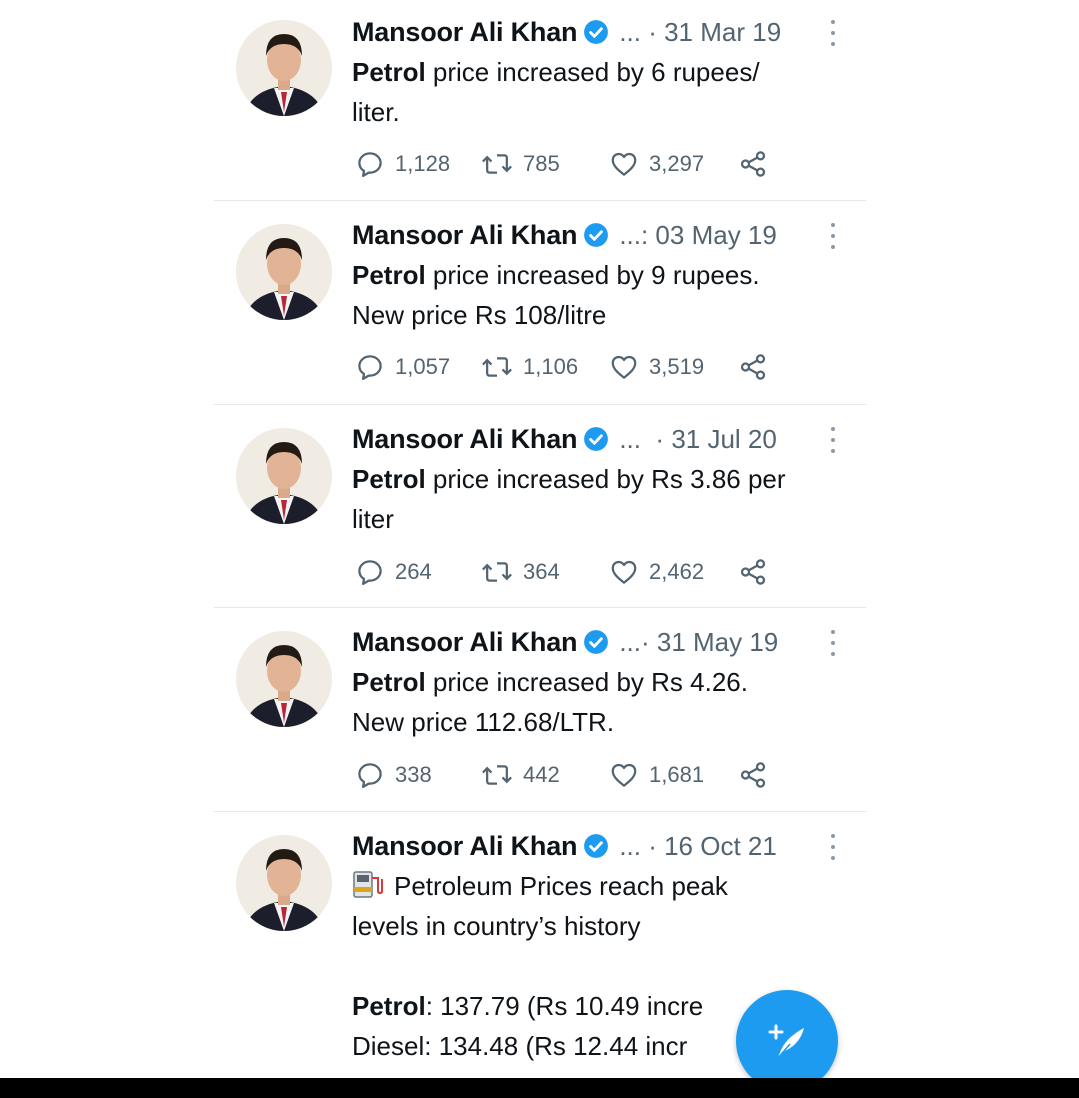 The height and width of the screenshot is (1098, 1079). I want to click on reply-button: 1,128, so click(402, 164).